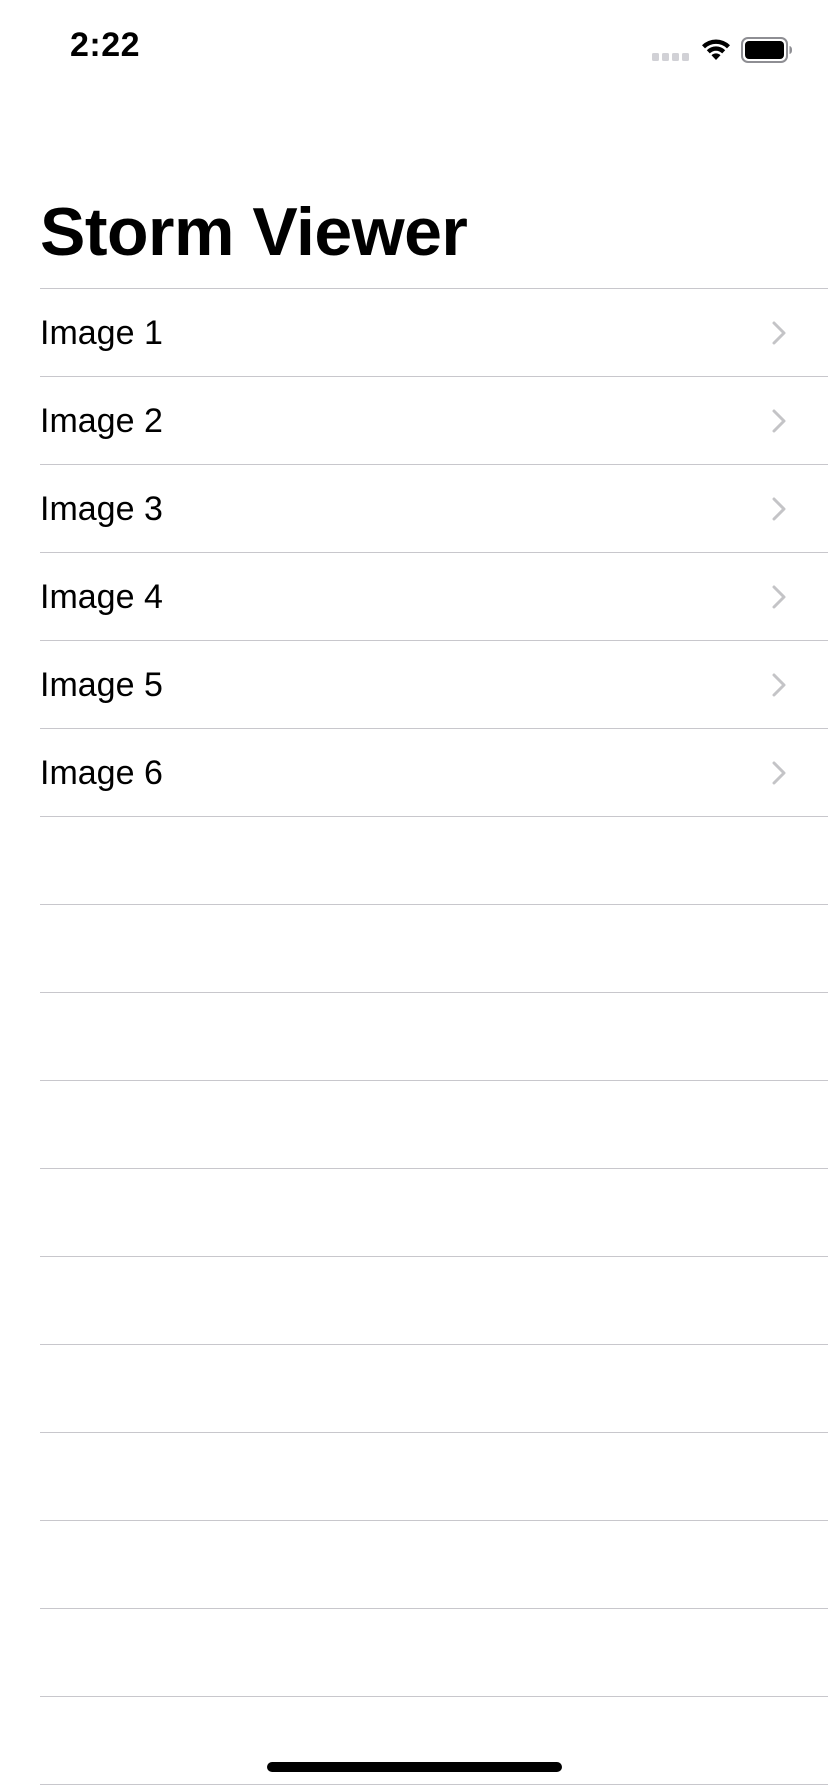 This screenshot has width=828, height=1792. What do you see at coordinates (101, 509) in the screenshot?
I see `list-item-label: Image 3` at bounding box center [101, 509].